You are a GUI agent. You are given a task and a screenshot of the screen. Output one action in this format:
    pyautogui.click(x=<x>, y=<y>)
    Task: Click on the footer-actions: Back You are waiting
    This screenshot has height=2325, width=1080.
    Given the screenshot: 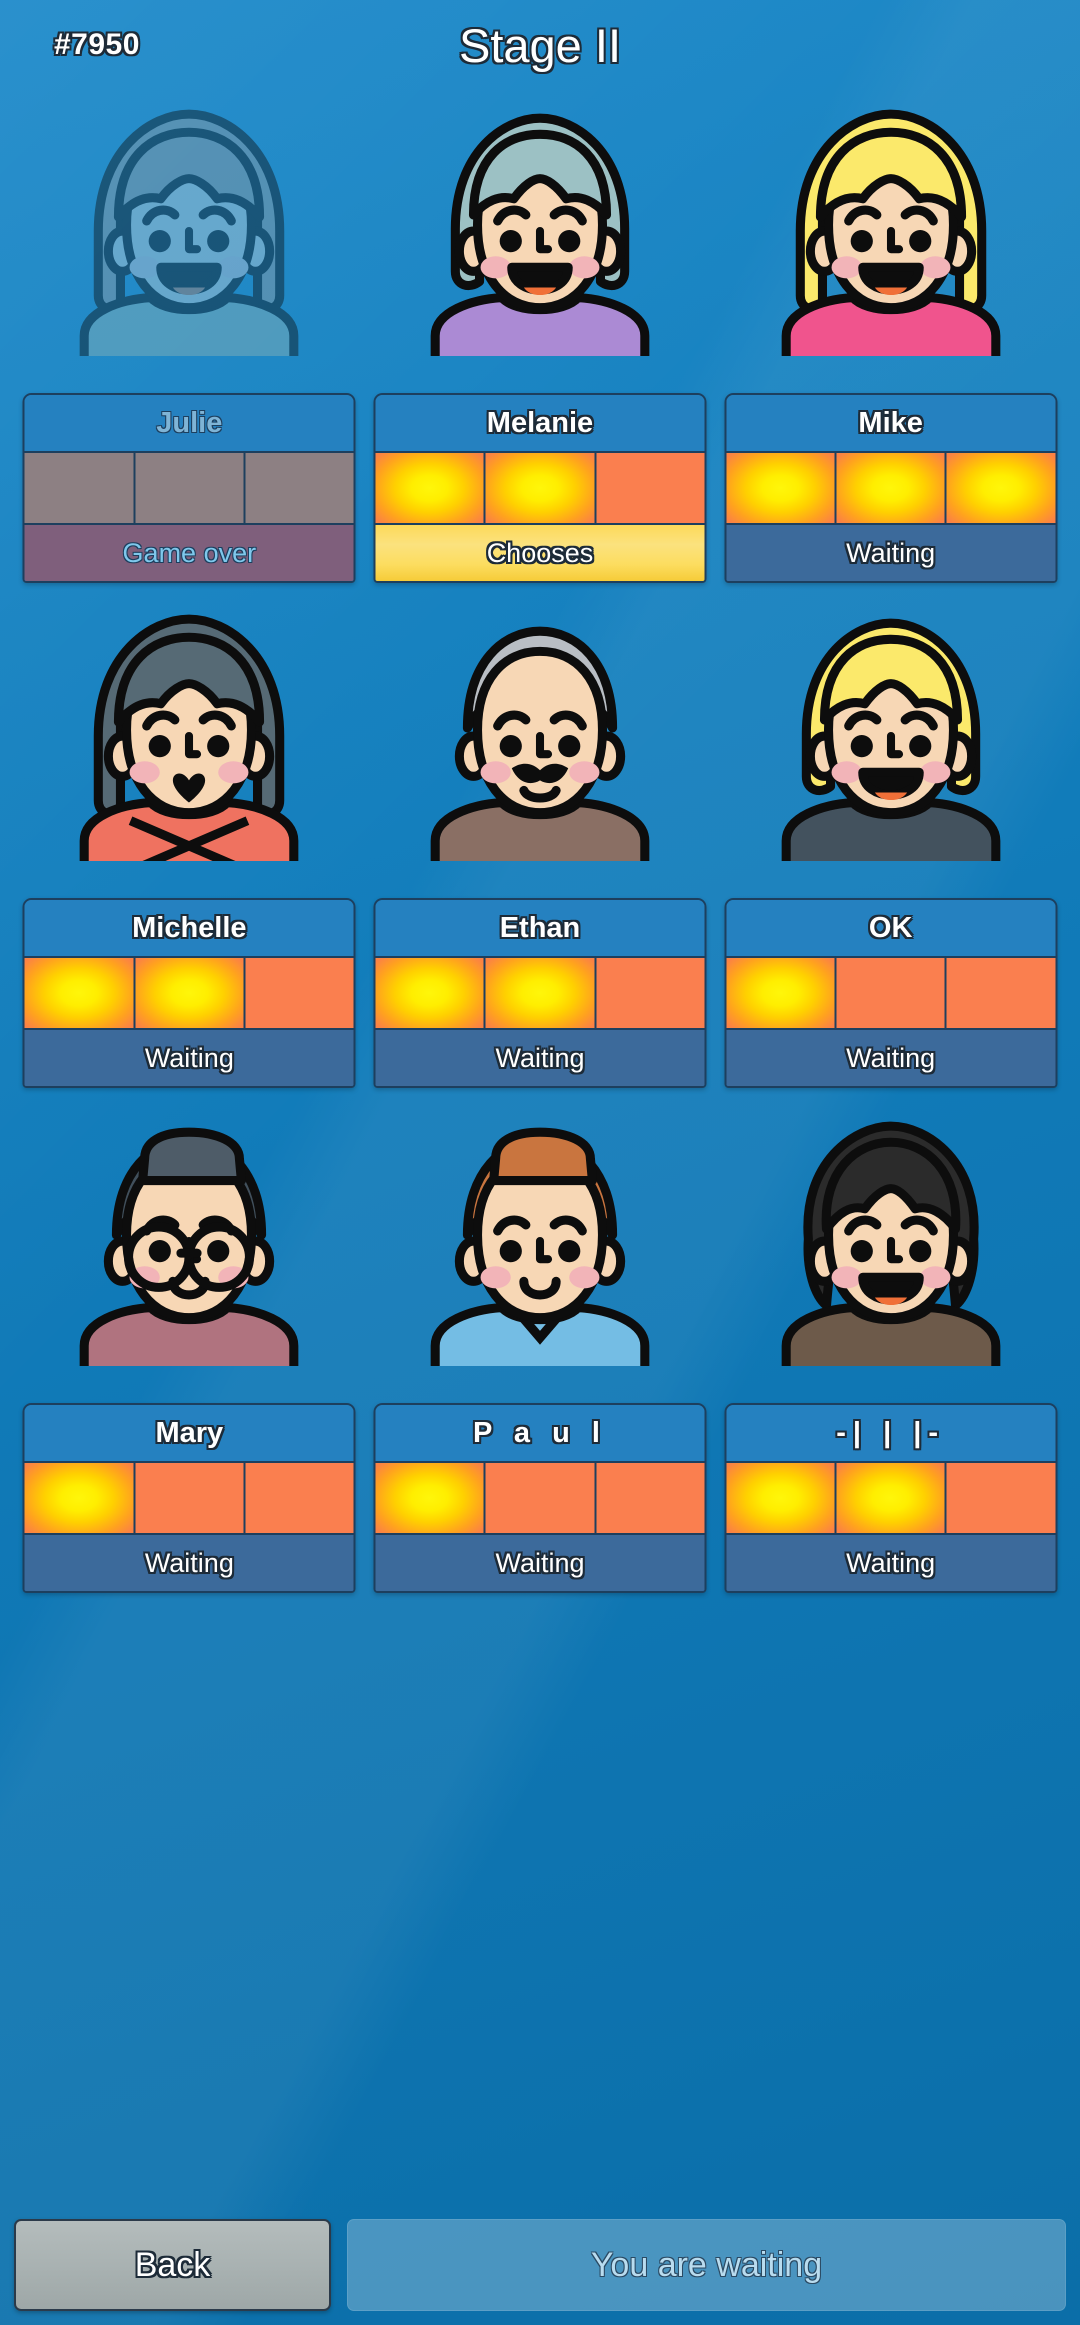 What is the action you would take?
    pyautogui.click(x=540, y=2265)
    